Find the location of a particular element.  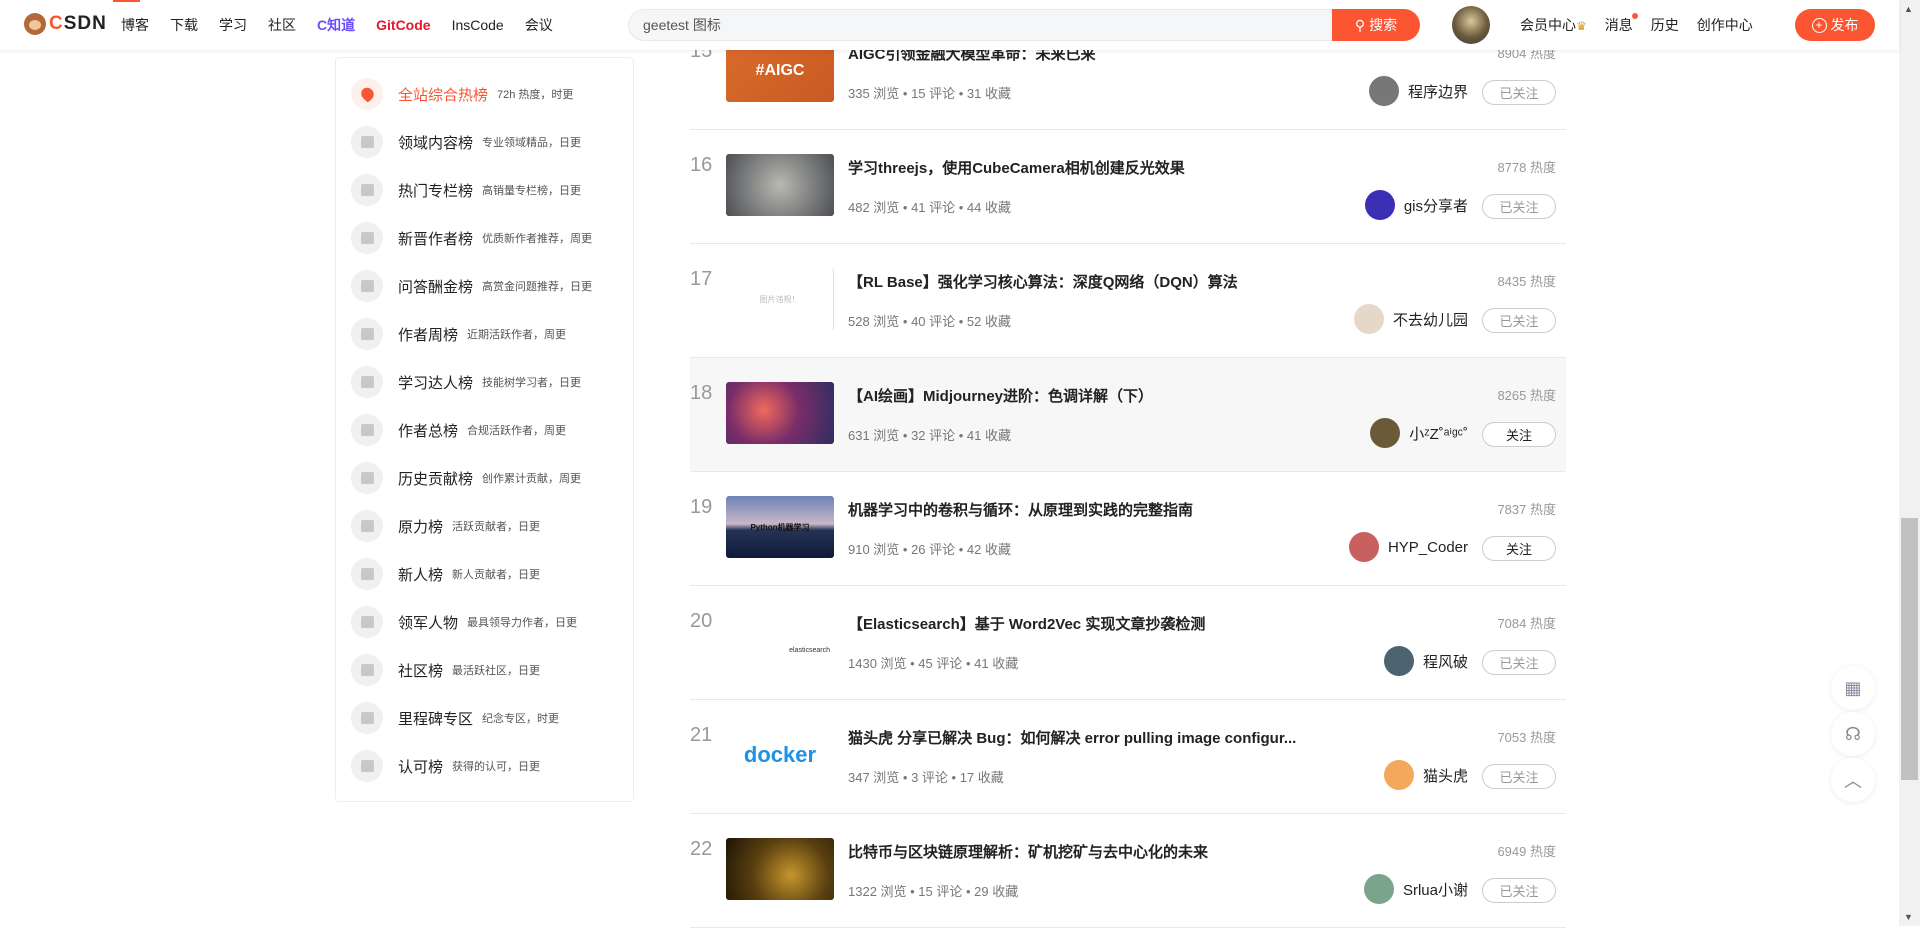

back-to-top-button: ︿ is located at coordinates (1853, 780).